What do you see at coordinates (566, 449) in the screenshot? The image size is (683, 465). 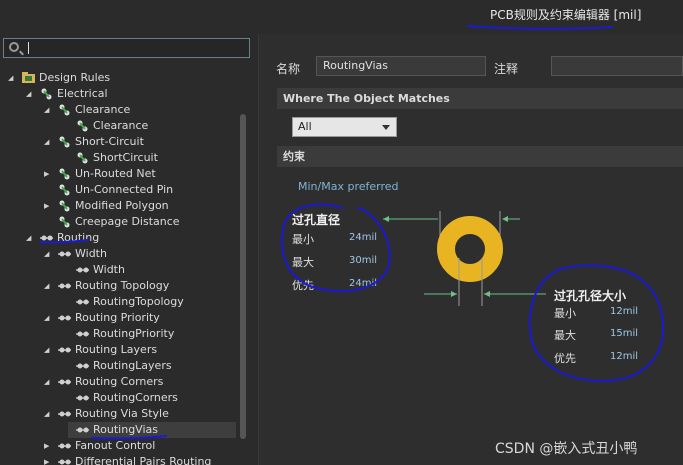 I see `watermark: CSDN @嵌入式丑小鸭` at bounding box center [566, 449].